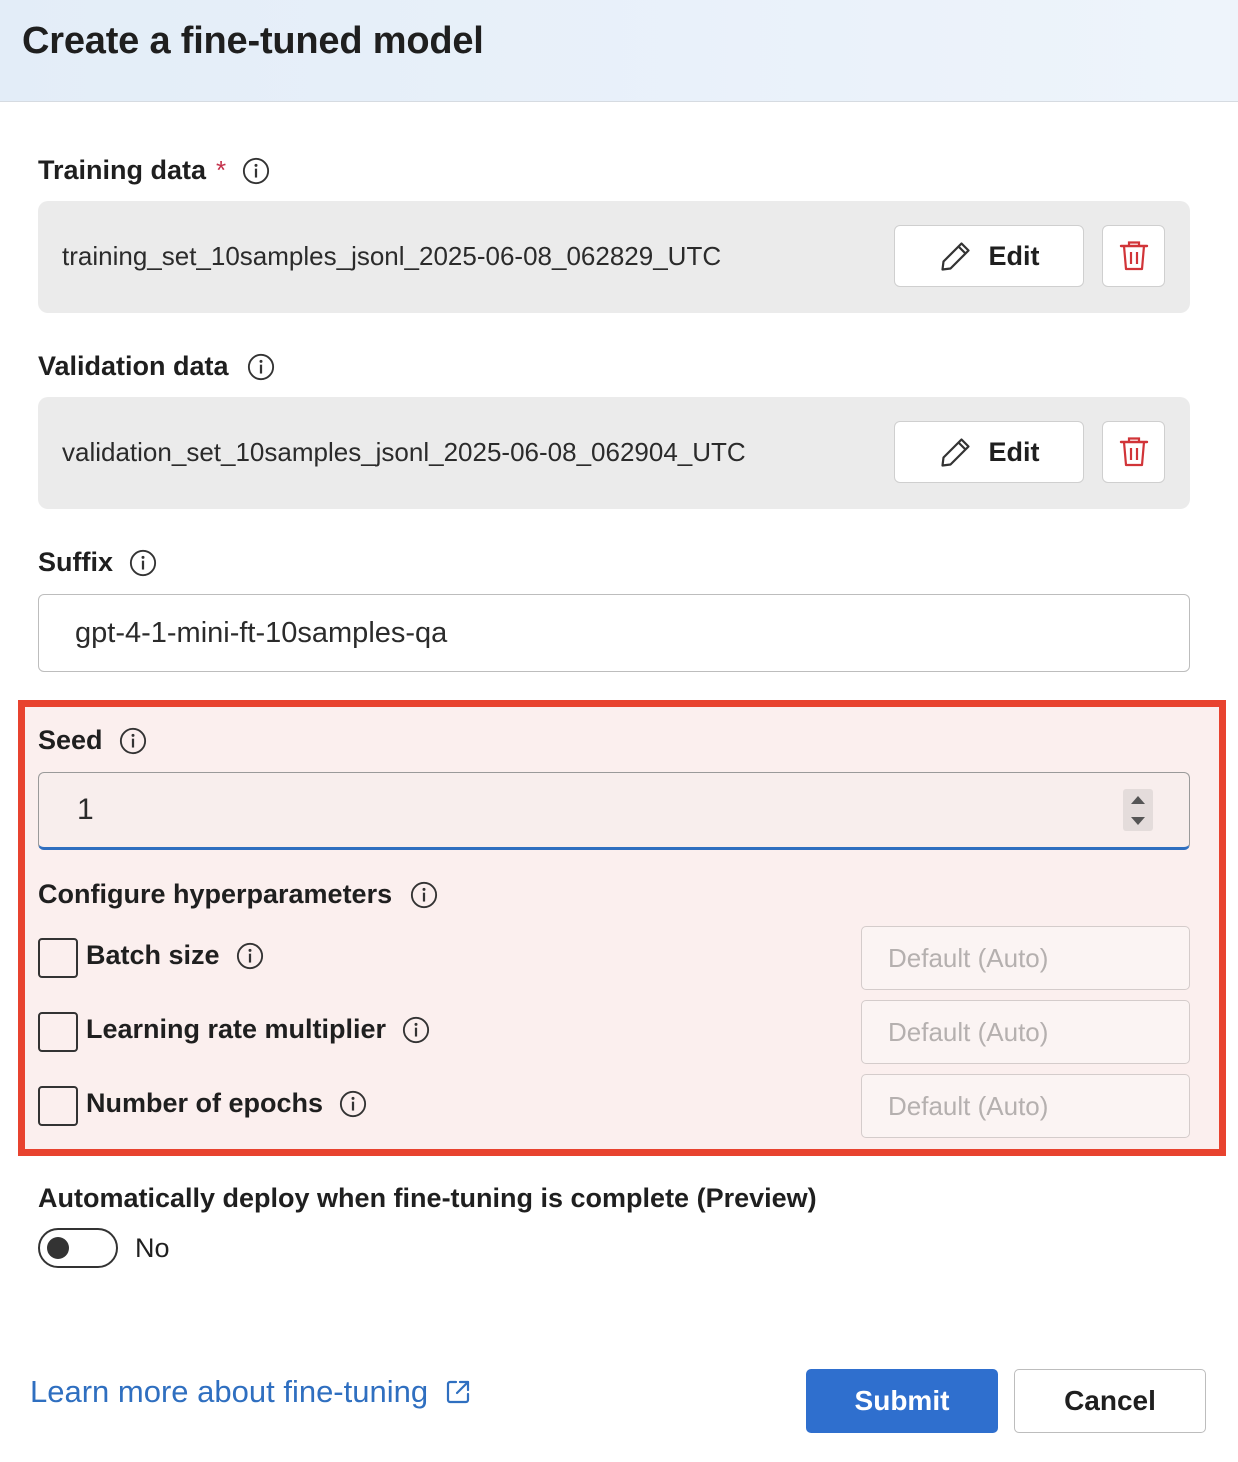 The width and height of the screenshot is (1238, 1462). What do you see at coordinates (614, 811) in the screenshot?
I see `seed-input: 1` at bounding box center [614, 811].